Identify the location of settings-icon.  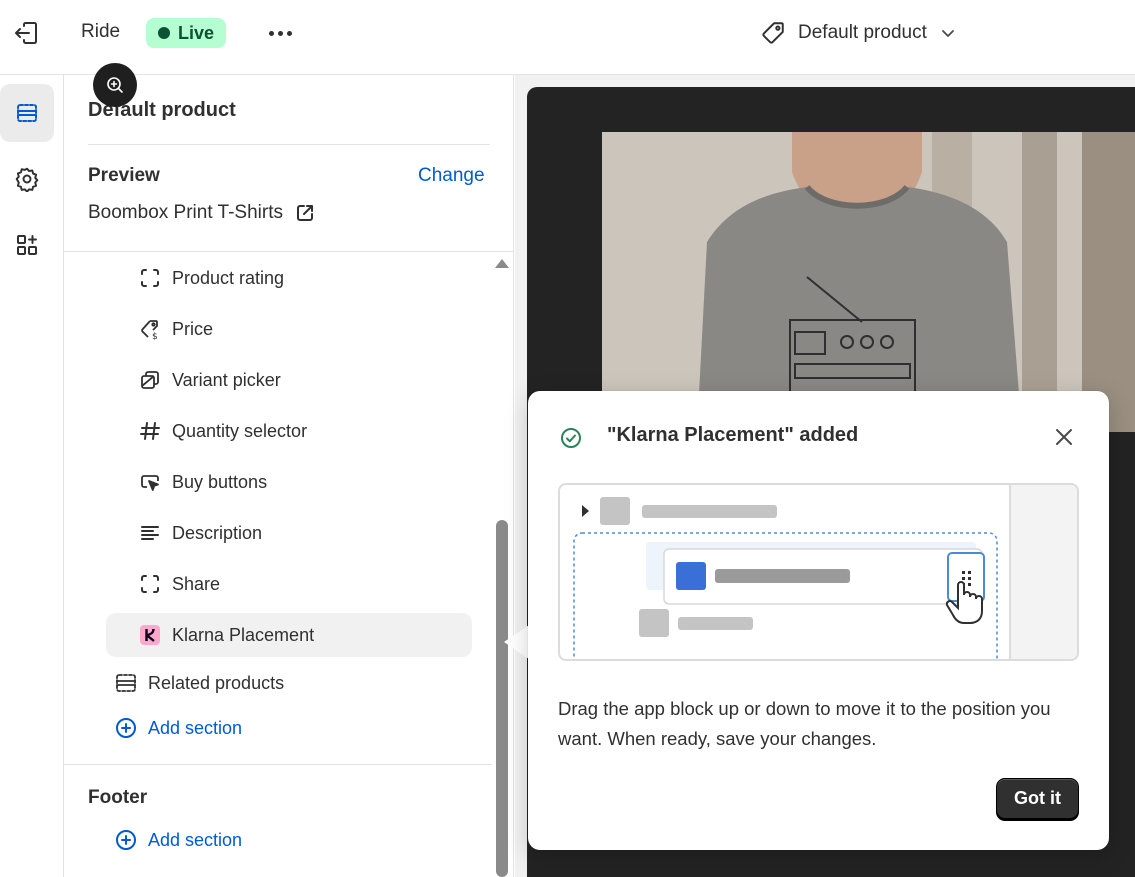
(27, 179).